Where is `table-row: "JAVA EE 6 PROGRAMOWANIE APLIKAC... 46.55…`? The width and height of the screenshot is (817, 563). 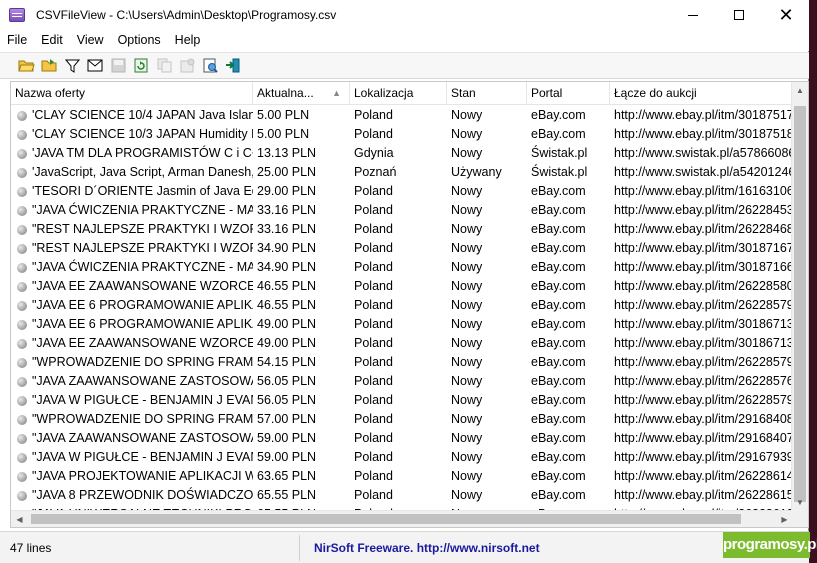 table-row: "JAVA EE 6 PROGRAMOWANIE APLIKAC... 46.55… is located at coordinates (402, 305).